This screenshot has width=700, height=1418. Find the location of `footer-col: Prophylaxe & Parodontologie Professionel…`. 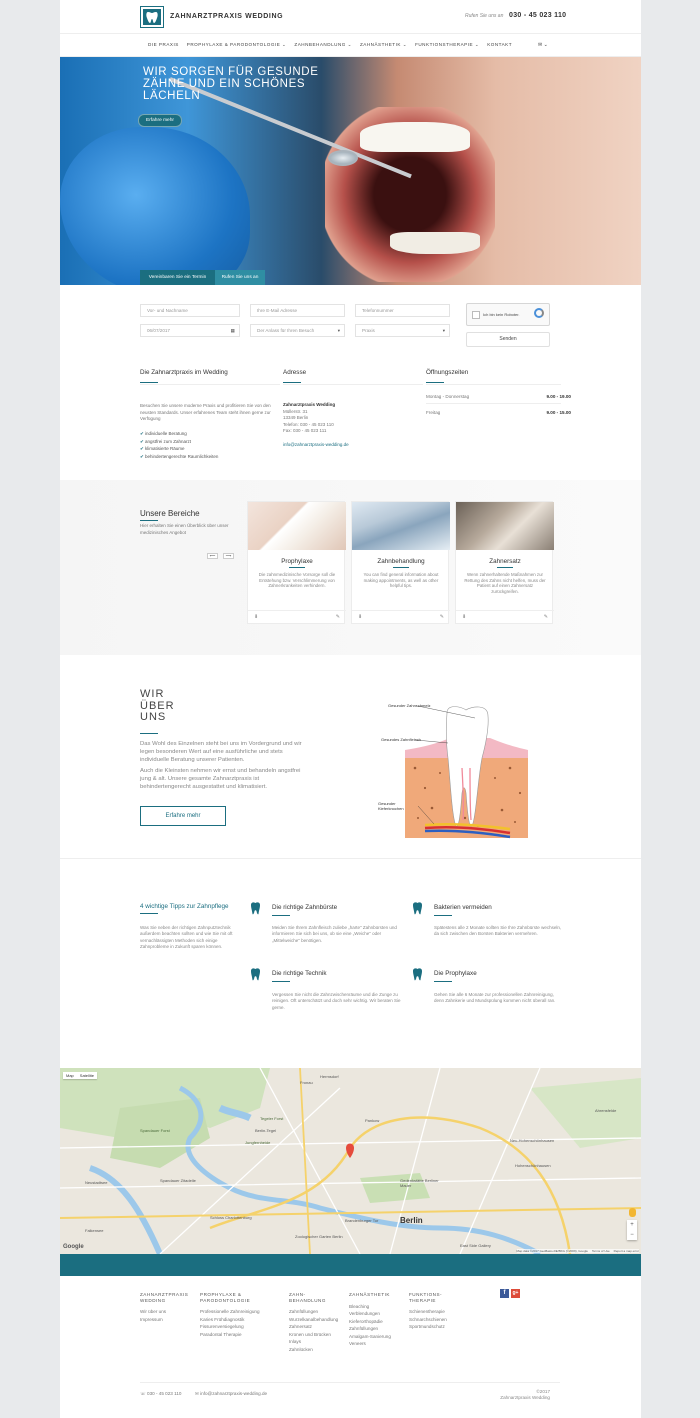

footer-col: Prophylaxe & Parodontologie Professionel… is located at coordinates (237, 1315).